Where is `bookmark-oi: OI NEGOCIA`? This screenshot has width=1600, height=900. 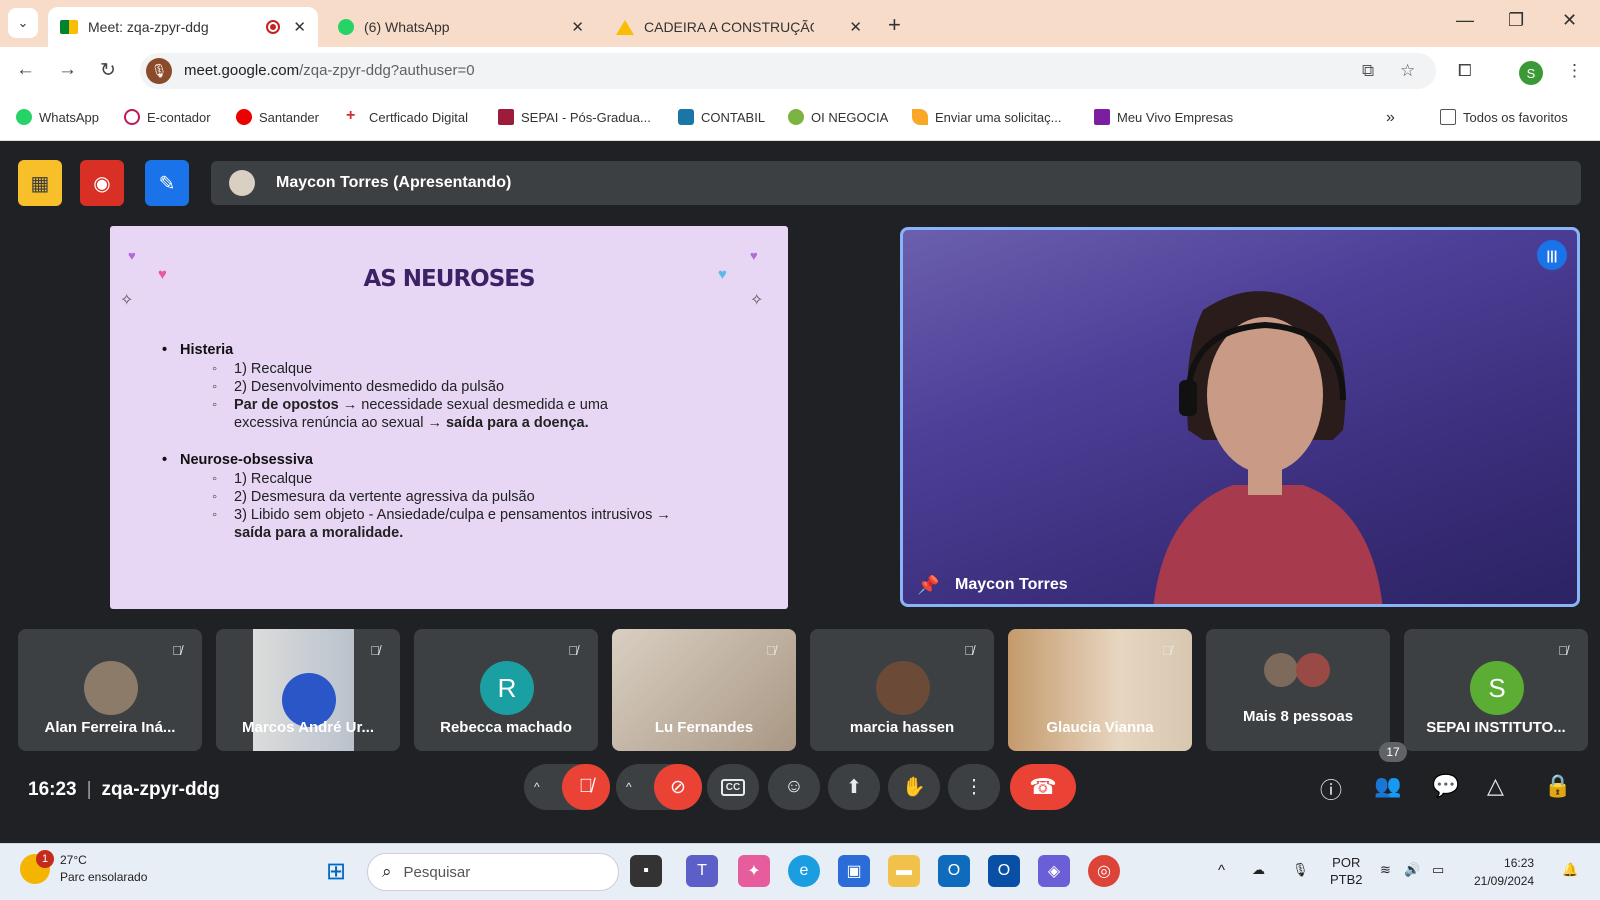
bookmark-oi: OI NEGOCIA is located at coordinates (838, 117).